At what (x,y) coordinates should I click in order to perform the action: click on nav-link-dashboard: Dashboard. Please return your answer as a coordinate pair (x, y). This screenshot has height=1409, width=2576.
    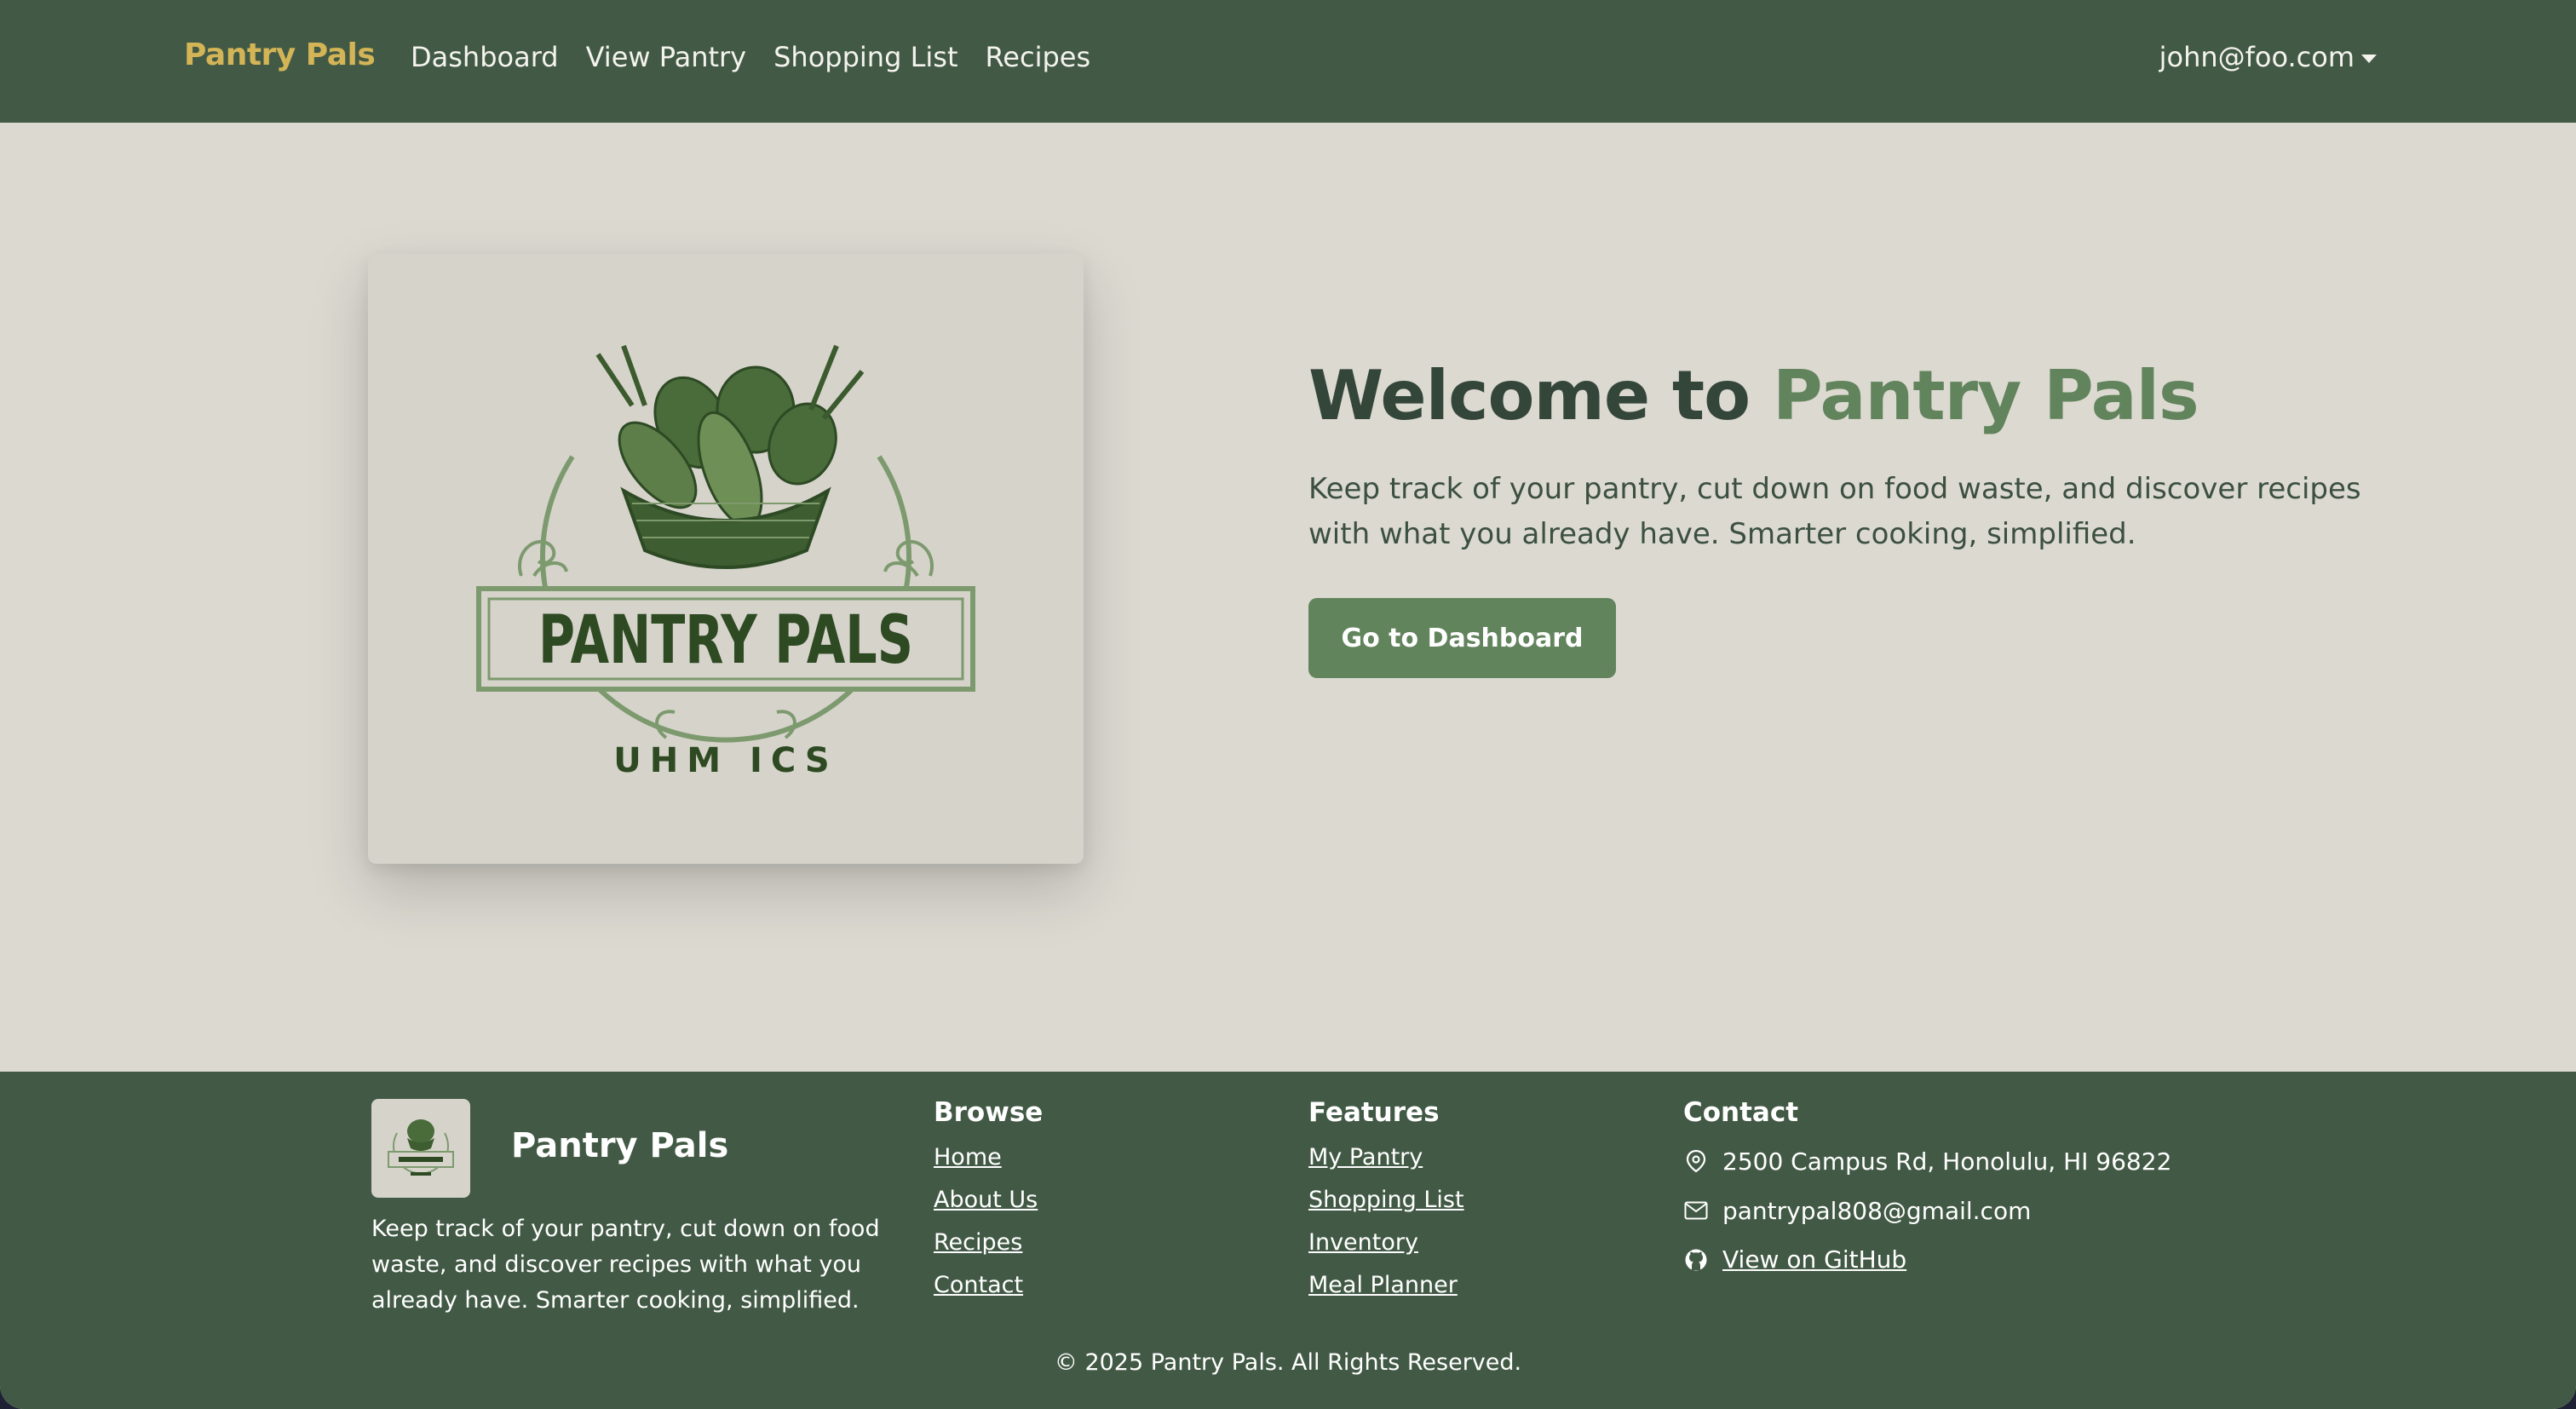
    Looking at the image, I should click on (485, 57).